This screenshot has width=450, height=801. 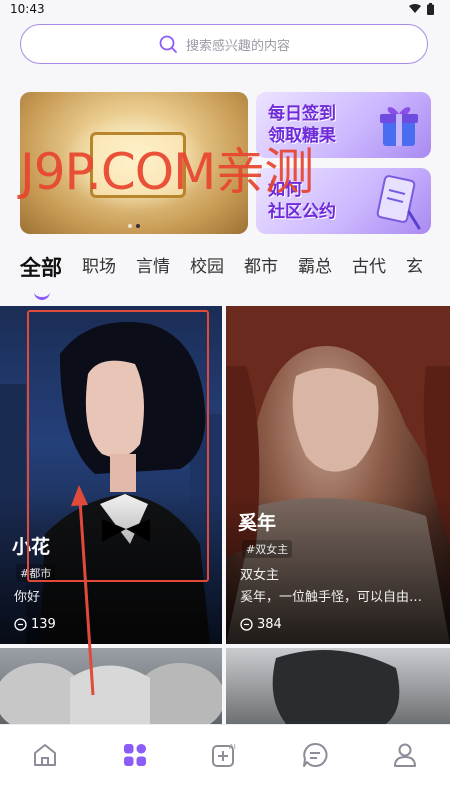 I want to click on nav-discover, so click(x=135, y=755).